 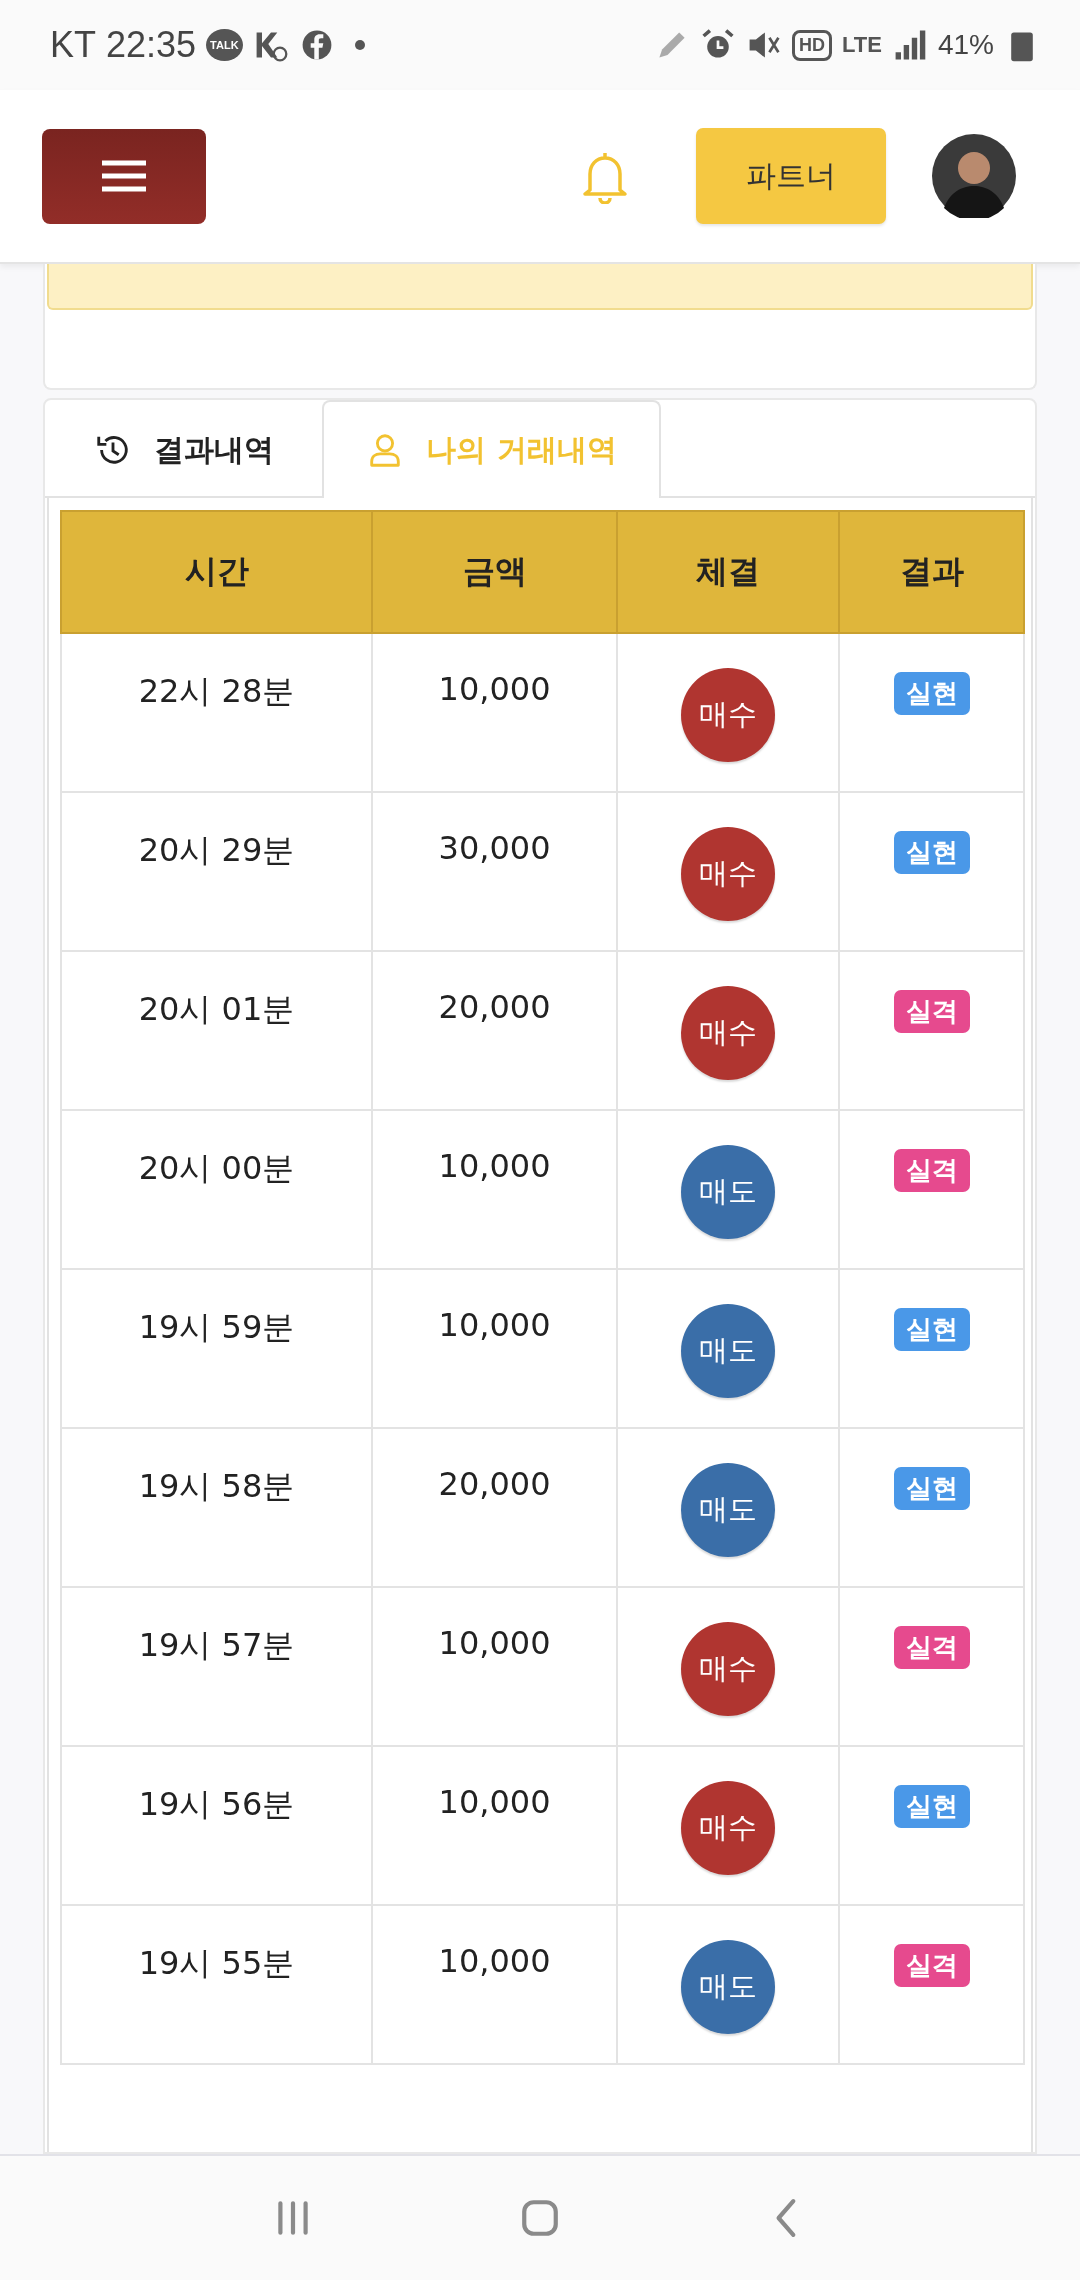 I want to click on column-header: 체결, so click(x=728, y=572).